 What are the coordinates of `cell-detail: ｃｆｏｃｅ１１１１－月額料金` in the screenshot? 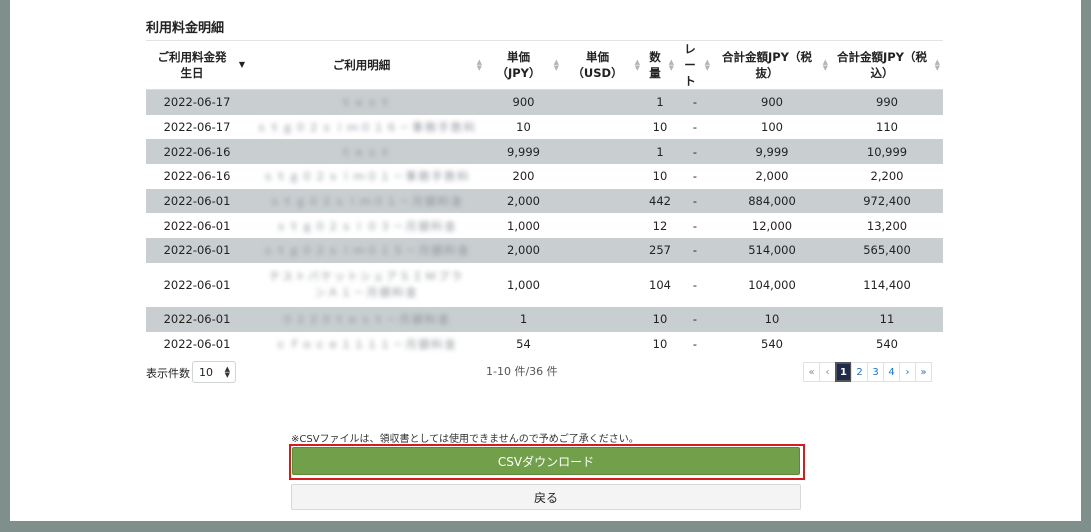 It's located at (366, 344).